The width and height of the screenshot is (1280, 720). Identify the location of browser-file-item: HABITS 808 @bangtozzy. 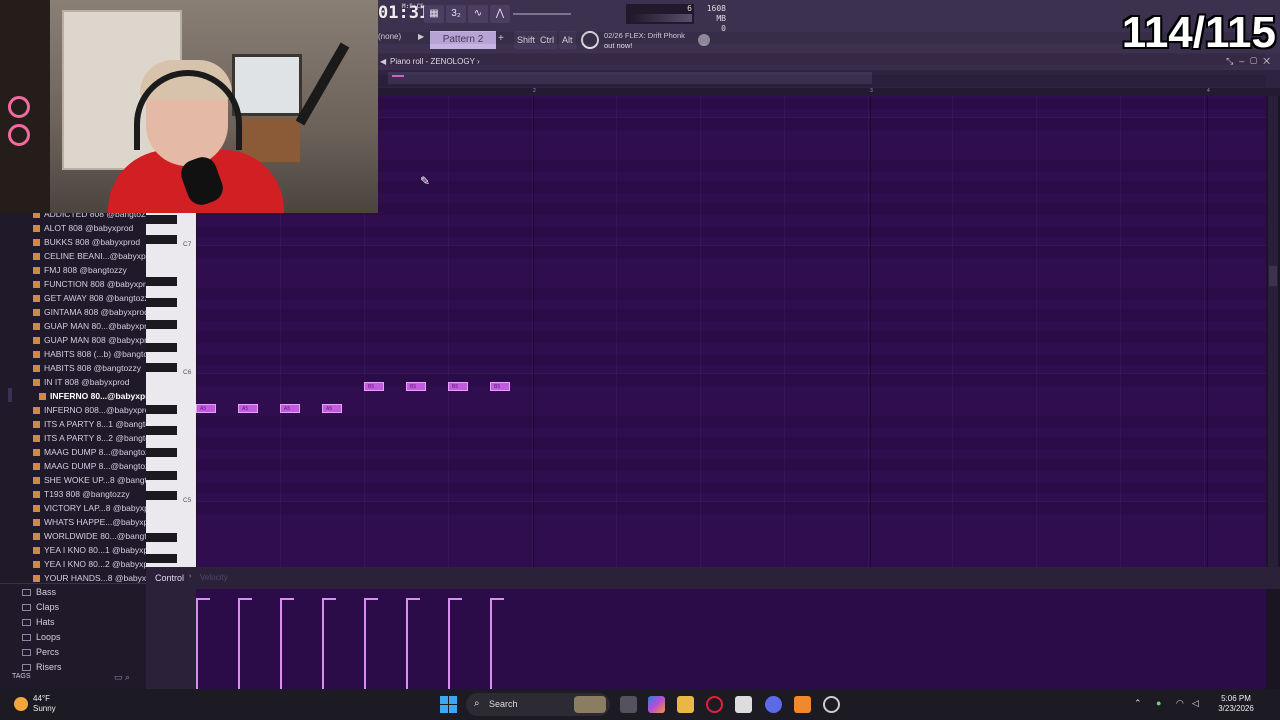
(73, 368).